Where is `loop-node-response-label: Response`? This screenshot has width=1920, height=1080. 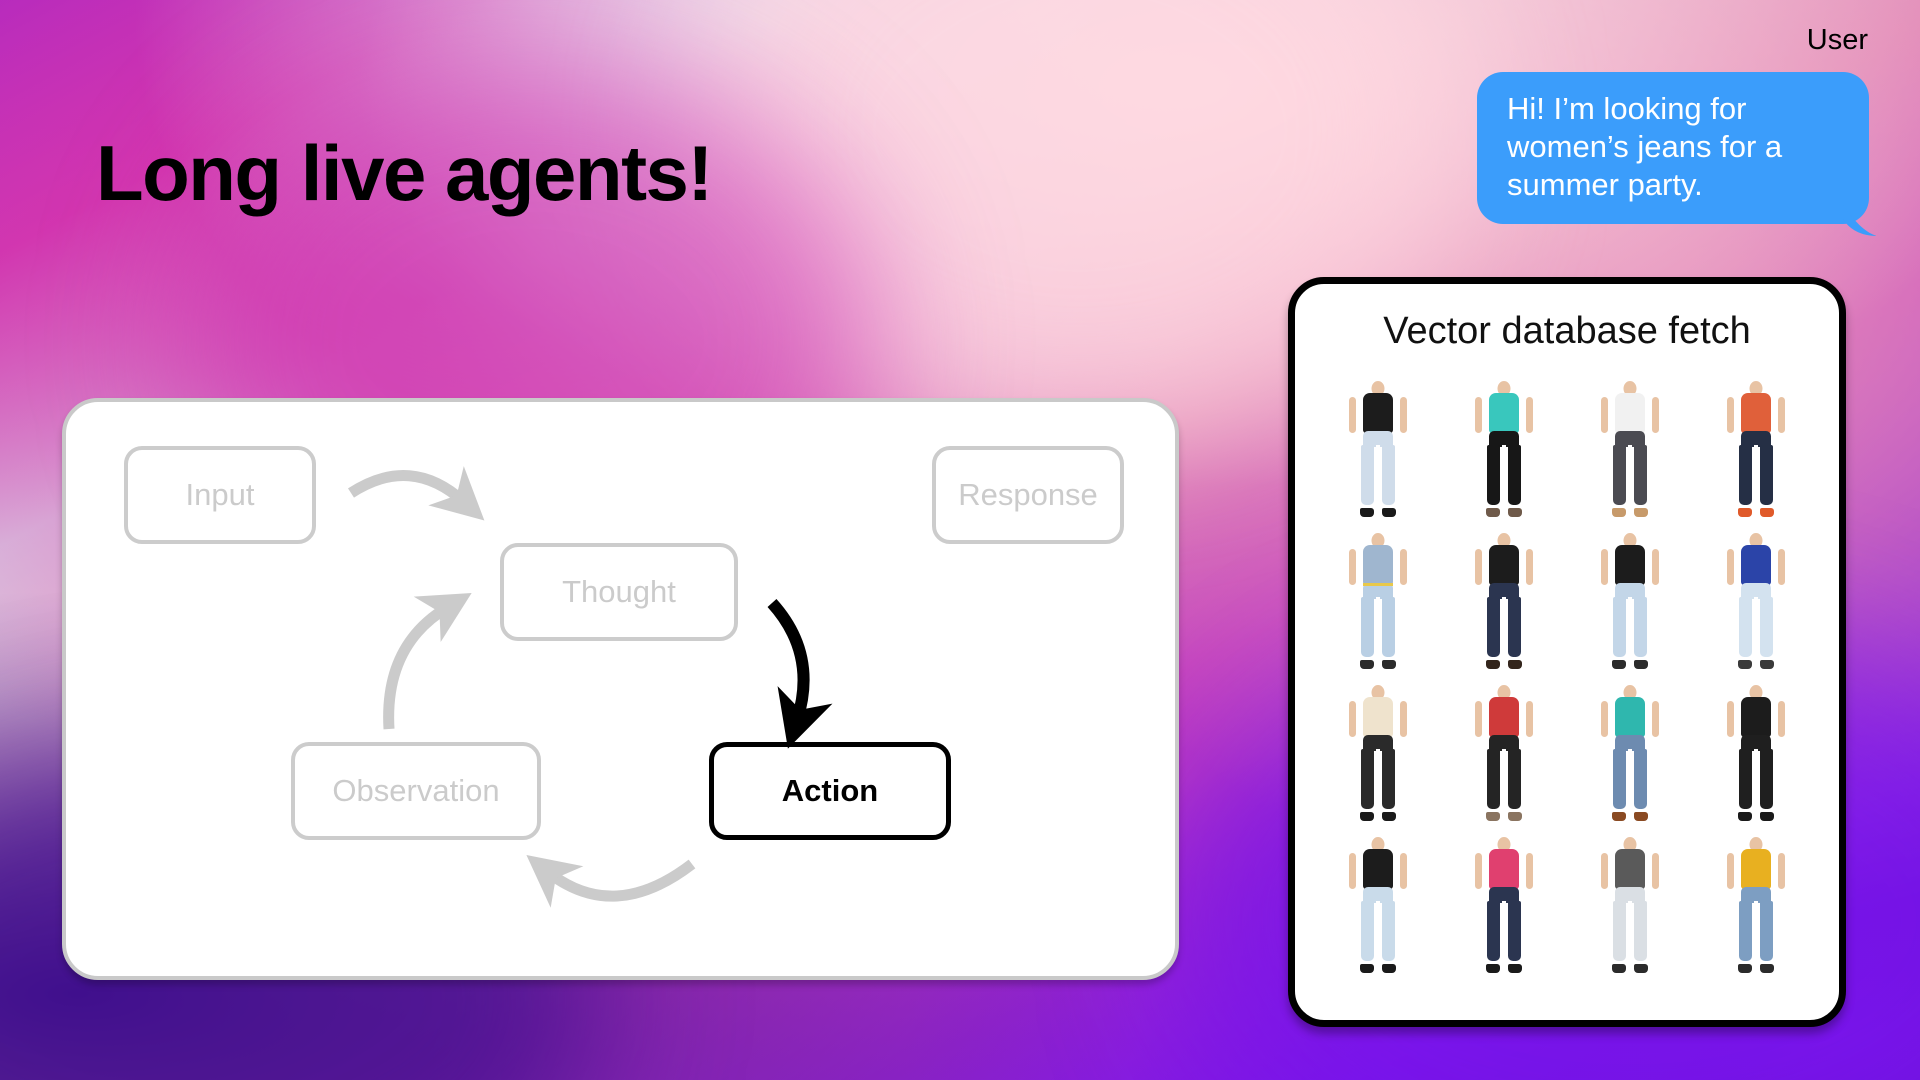 loop-node-response-label: Response is located at coordinates (1028, 494).